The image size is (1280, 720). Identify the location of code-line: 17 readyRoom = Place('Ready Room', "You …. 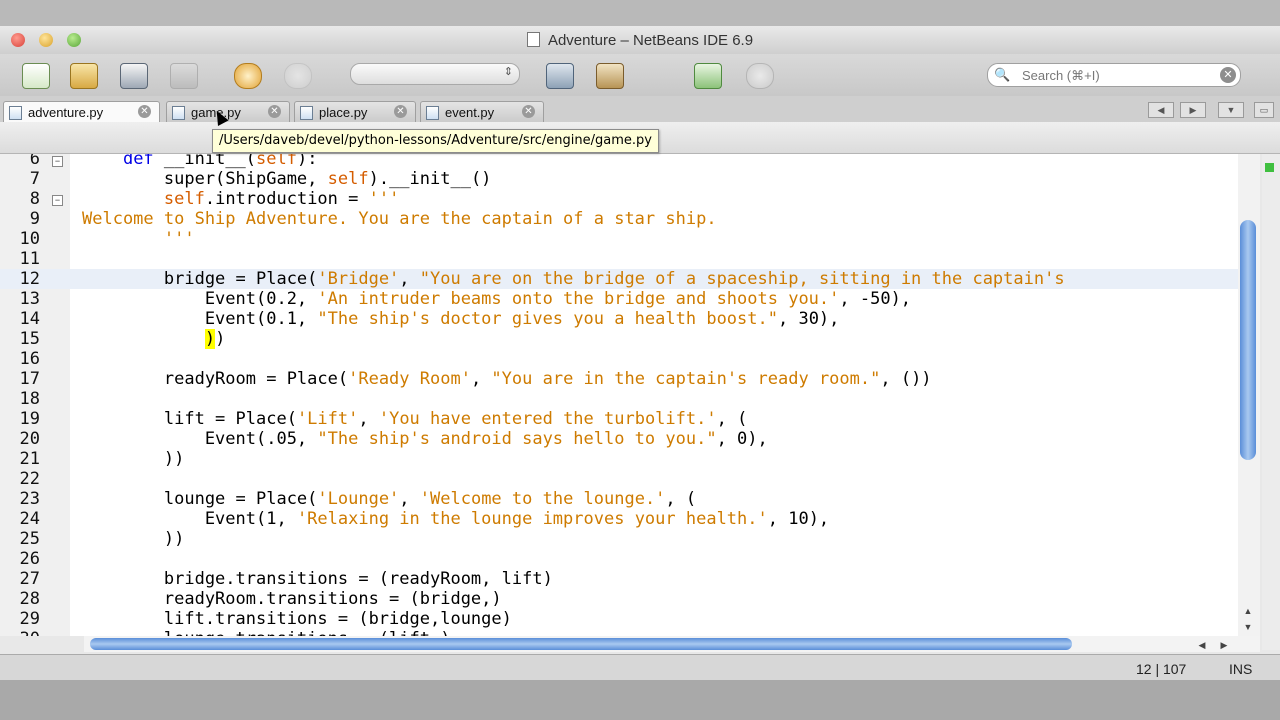
(630, 379).